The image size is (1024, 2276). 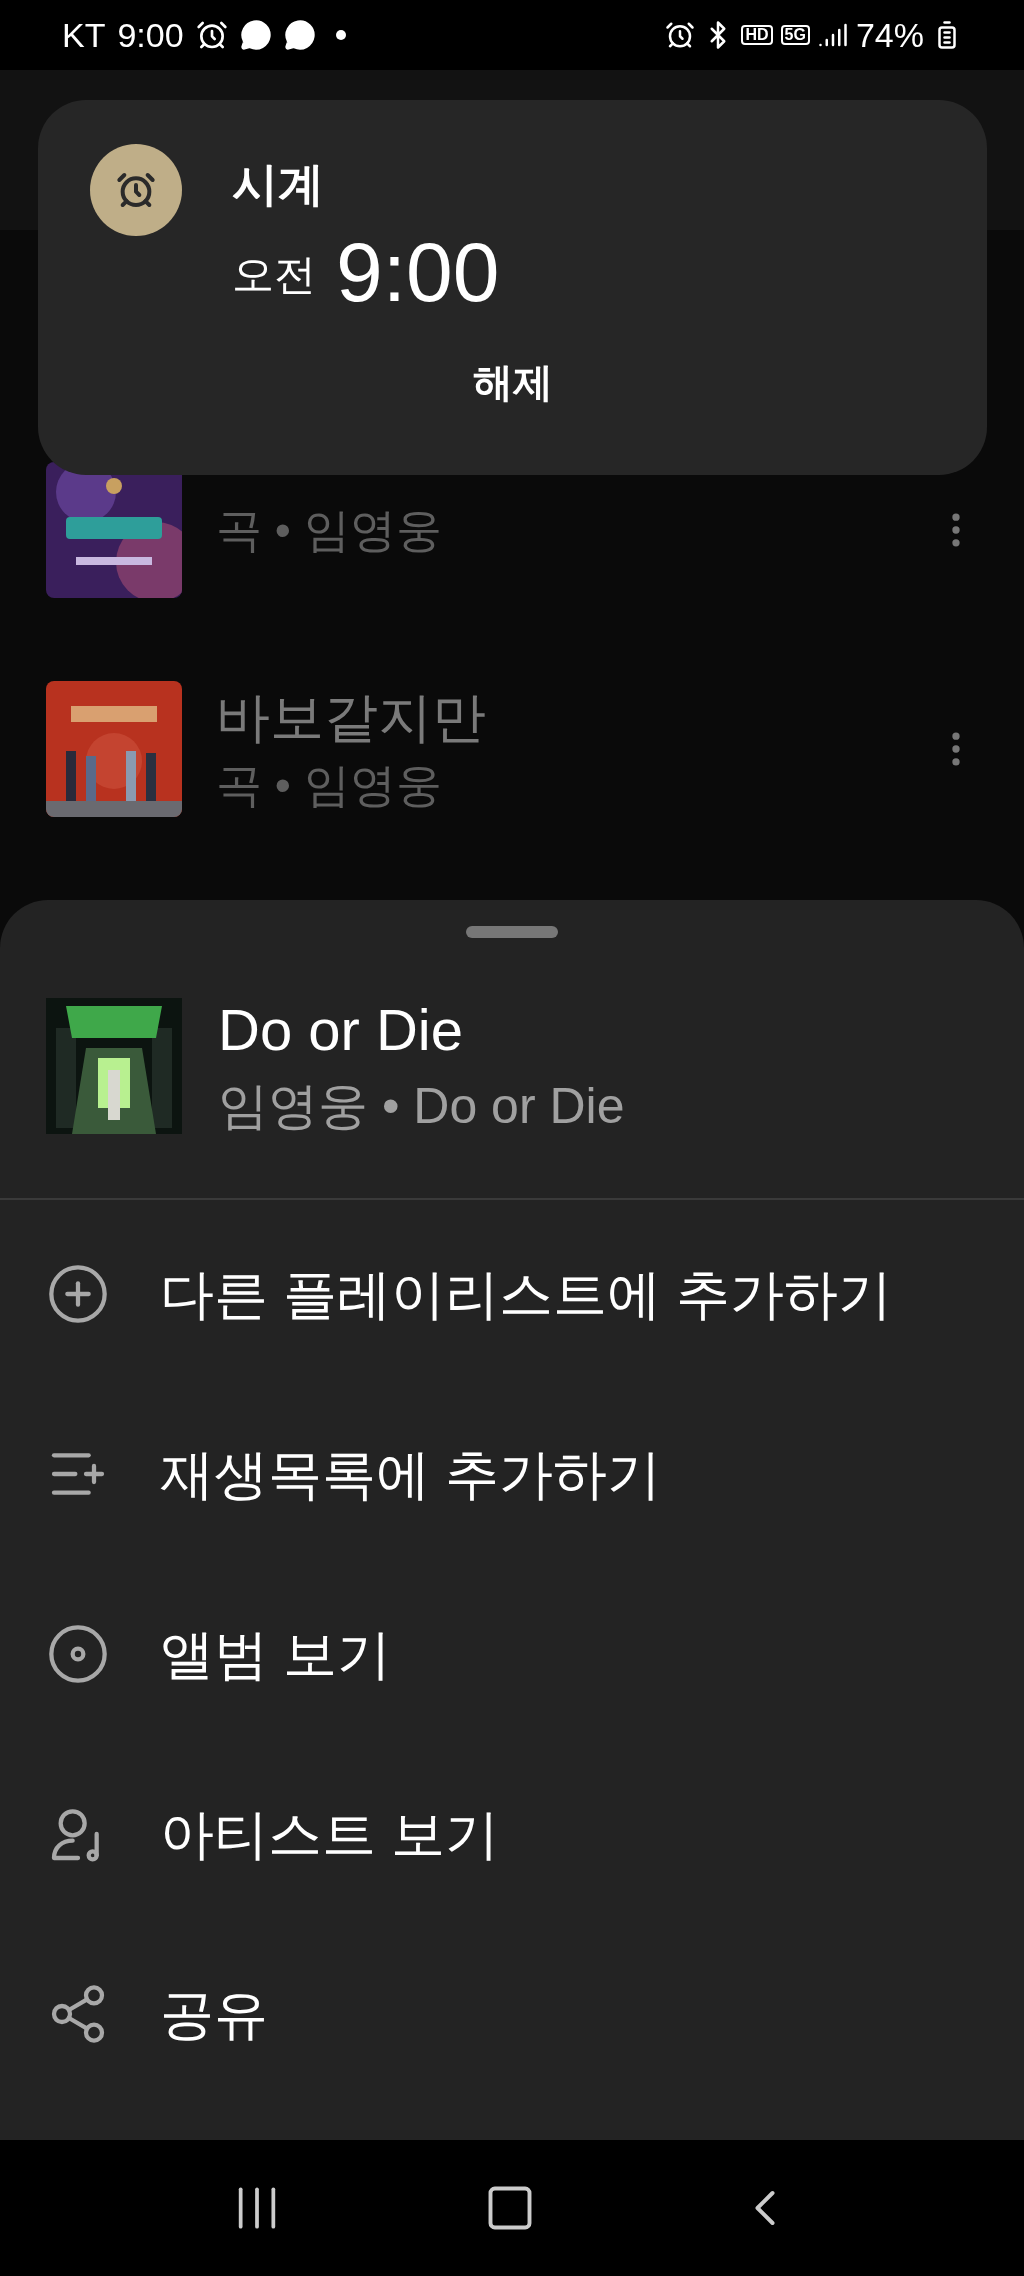 I want to click on song-title: 바보같지만, so click(x=351, y=717).